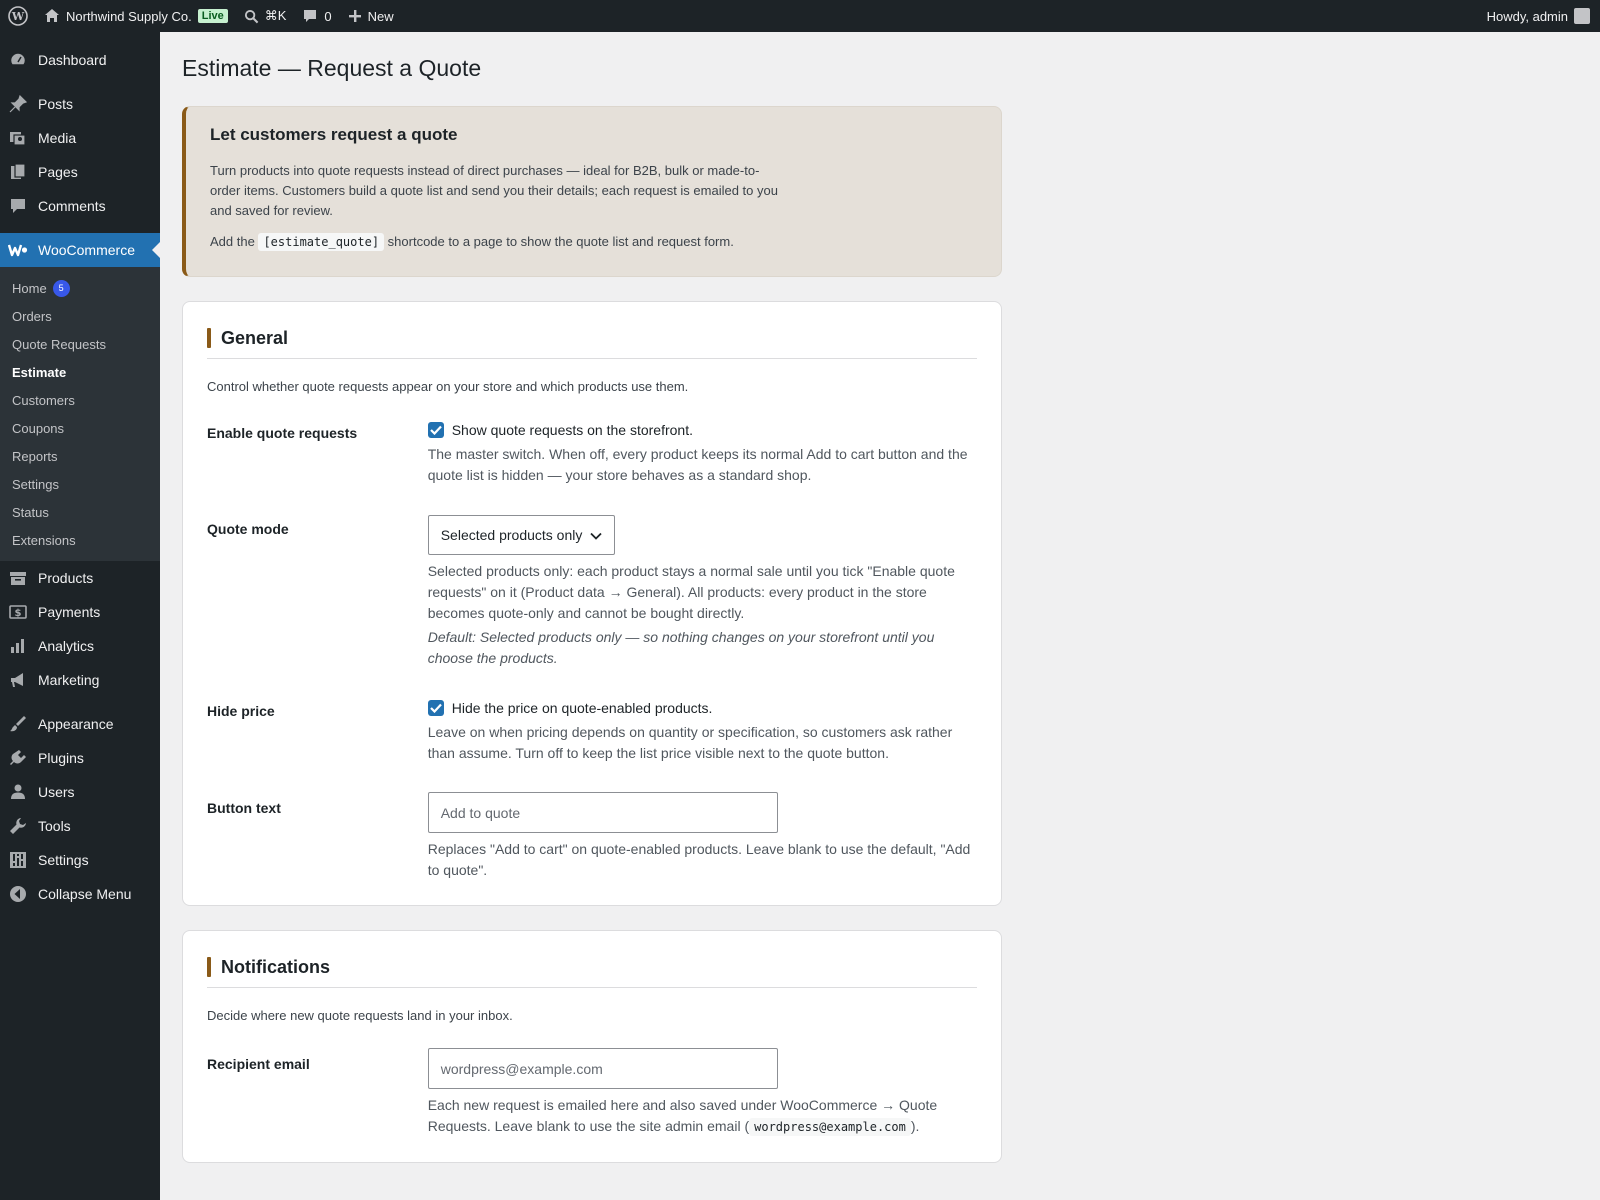 This screenshot has height=1200, width=1600. Describe the element at coordinates (18, 792) in the screenshot. I see `user-icon` at that location.